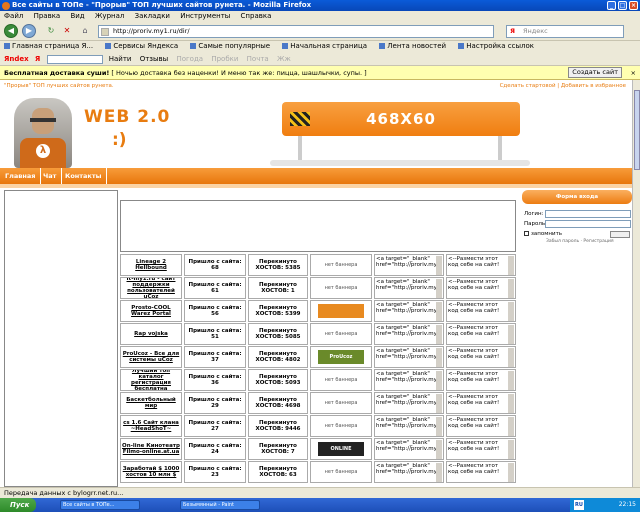 The height and width of the screenshot is (512, 640). Describe the element at coordinates (588, 214) in the screenshot. I see `login-field` at that location.